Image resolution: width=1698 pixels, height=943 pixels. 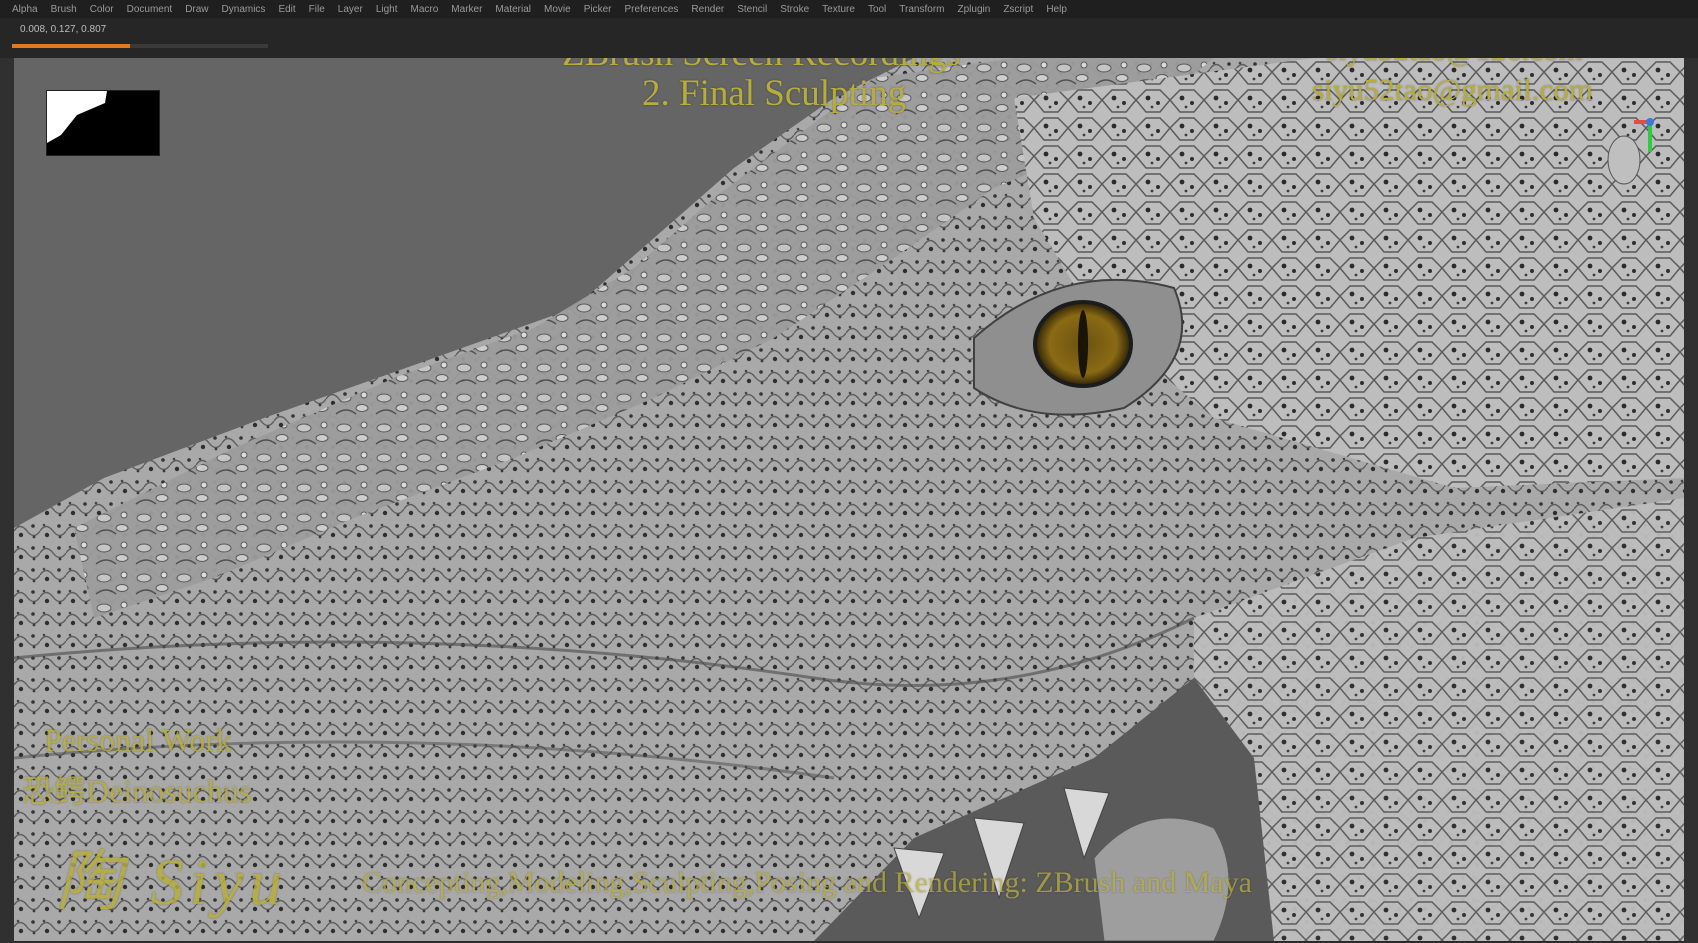 What do you see at coordinates (1018, 9) in the screenshot?
I see `menu-item-zscript: Zscript` at bounding box center [1018, 9].